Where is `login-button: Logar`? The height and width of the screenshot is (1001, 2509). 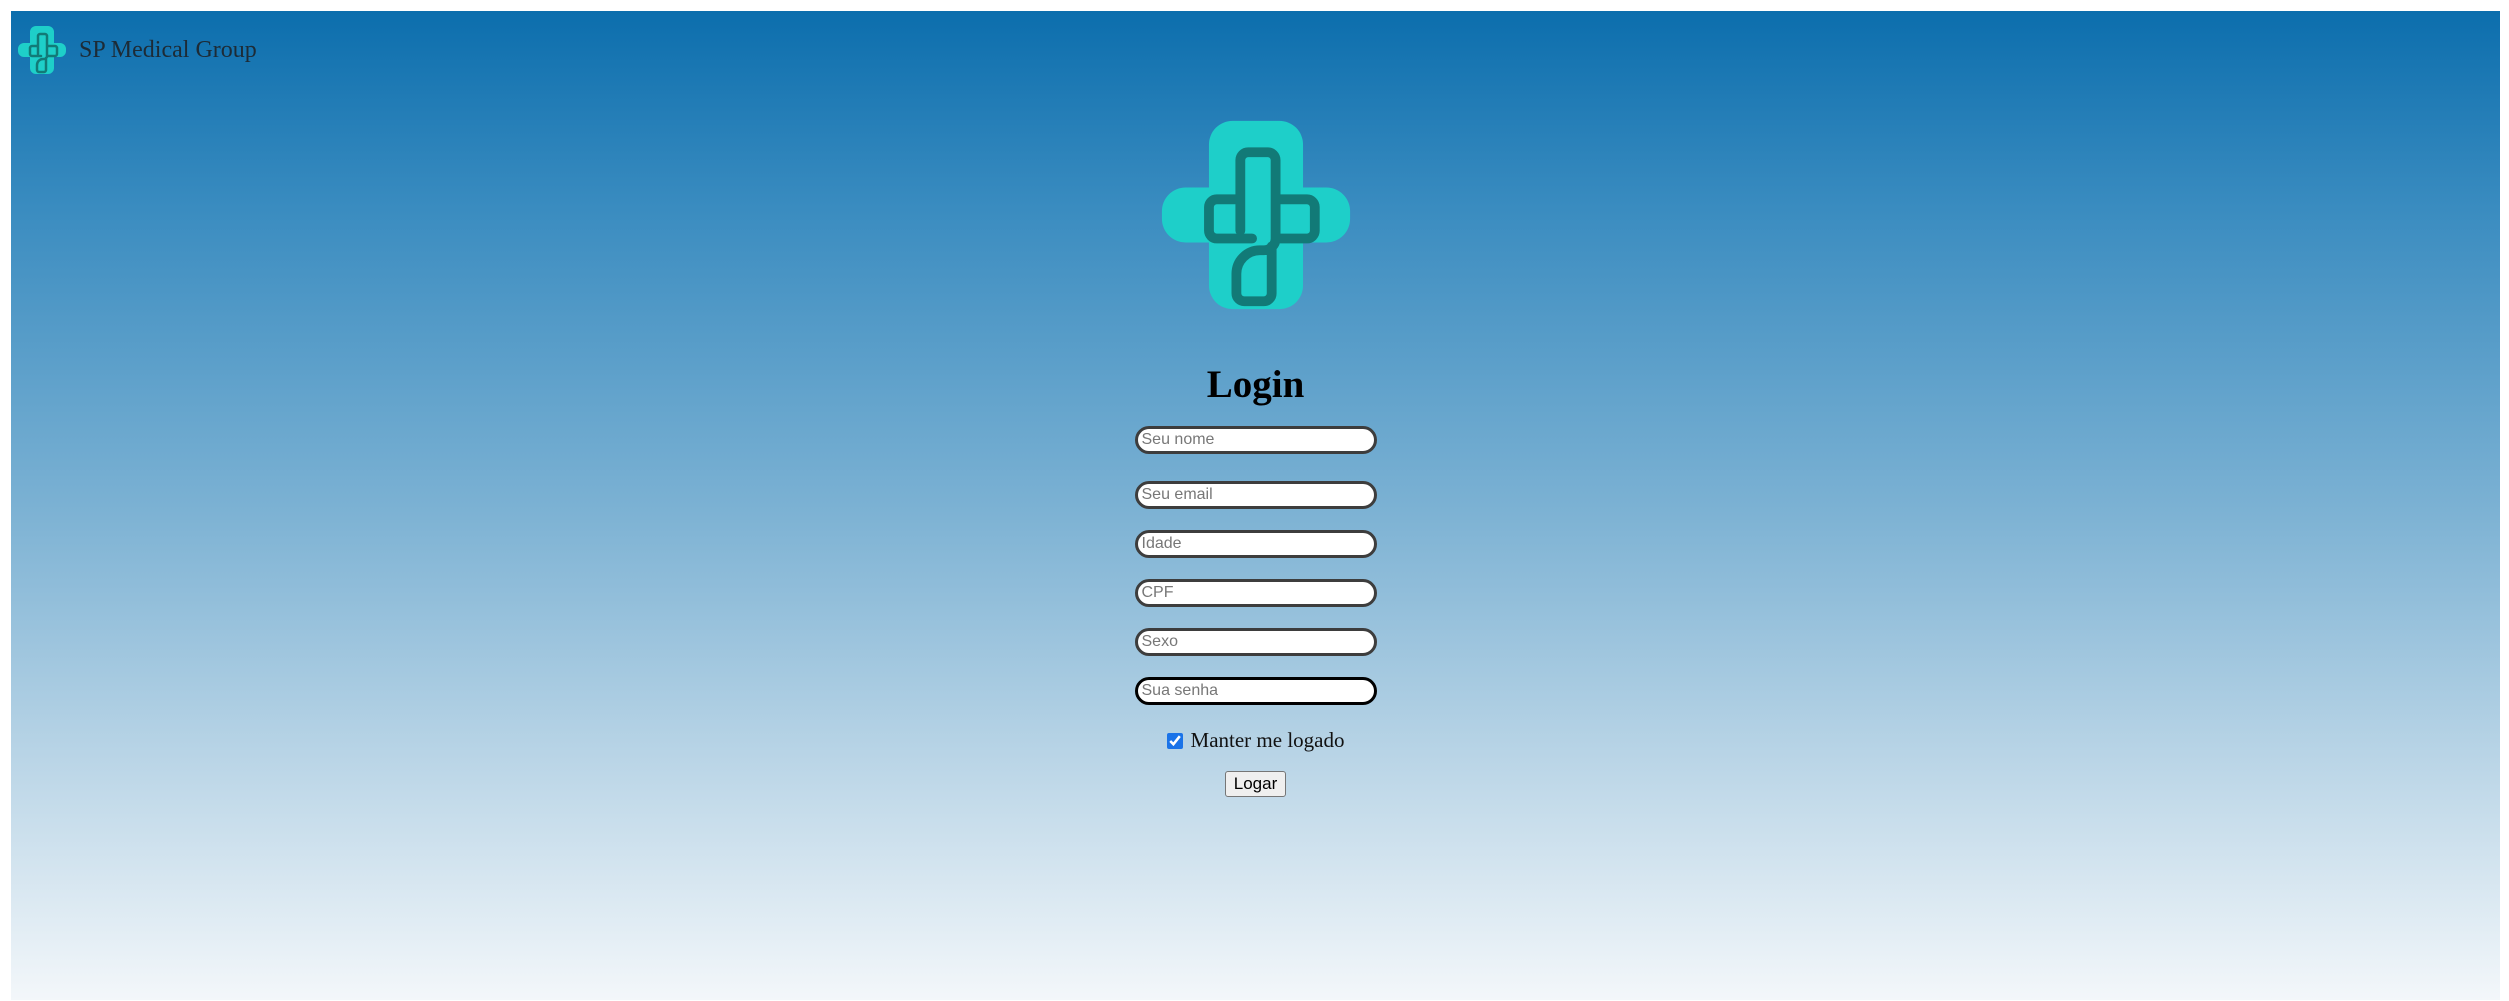
login-button: Logar is located at coordinates (1255, 784).